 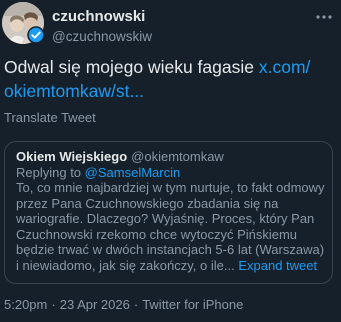 What do you see at coordinates (129, 67) in the screenshot?
I see `tweet-body-text: Odwal się mojego wieku fagasie` at bounding box center [129, 67].